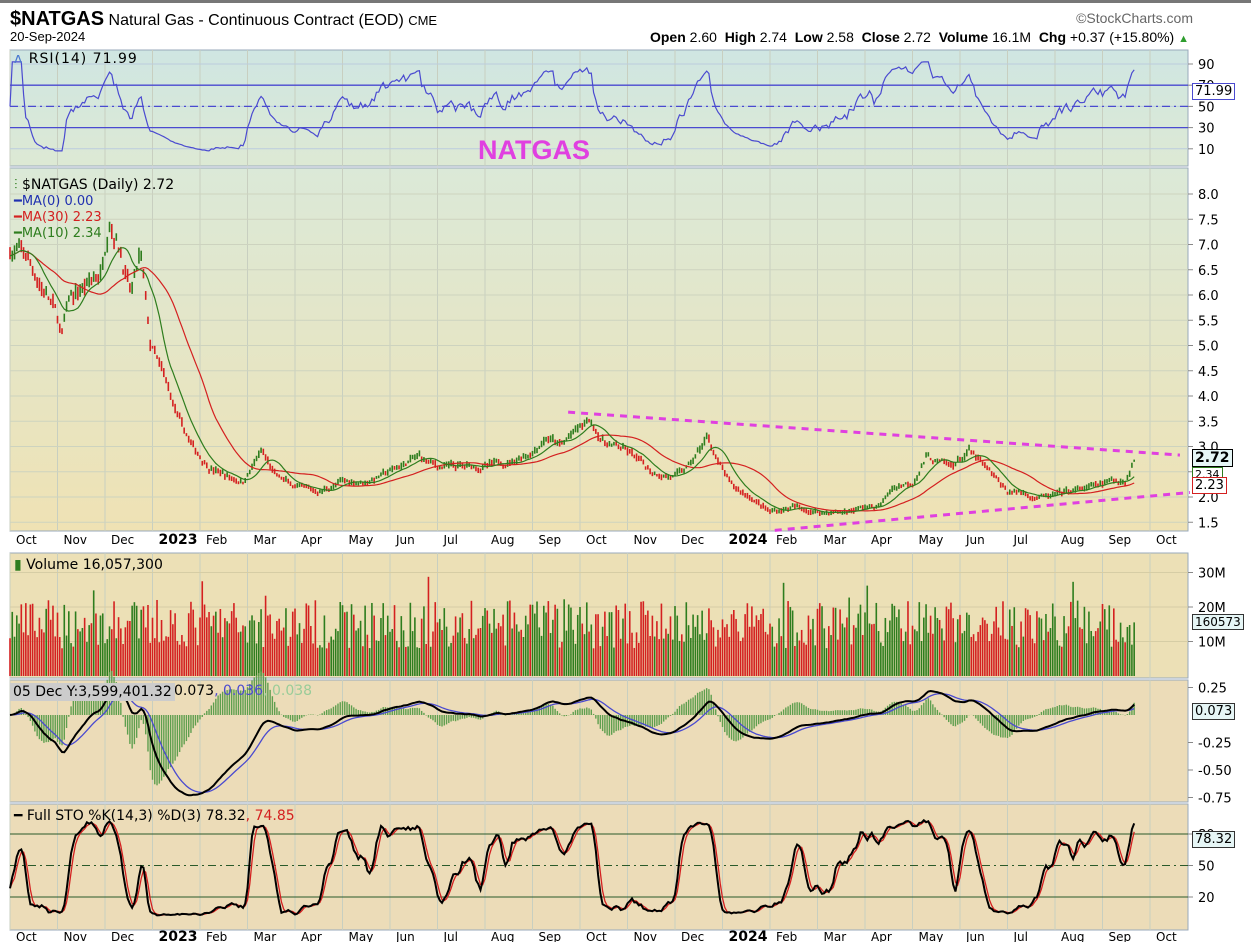 Image resolution: width=1251 pixels, height=942 pixels. What do you see at coordinates (1208, 347) in the screenshot?
I see `price-axis-label: 5.0` at bounding box center [1208, 347].